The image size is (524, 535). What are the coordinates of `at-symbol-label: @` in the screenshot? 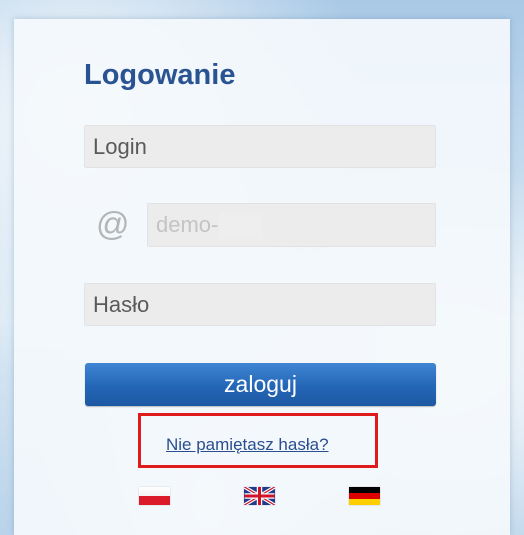 It's located at (113, 223).